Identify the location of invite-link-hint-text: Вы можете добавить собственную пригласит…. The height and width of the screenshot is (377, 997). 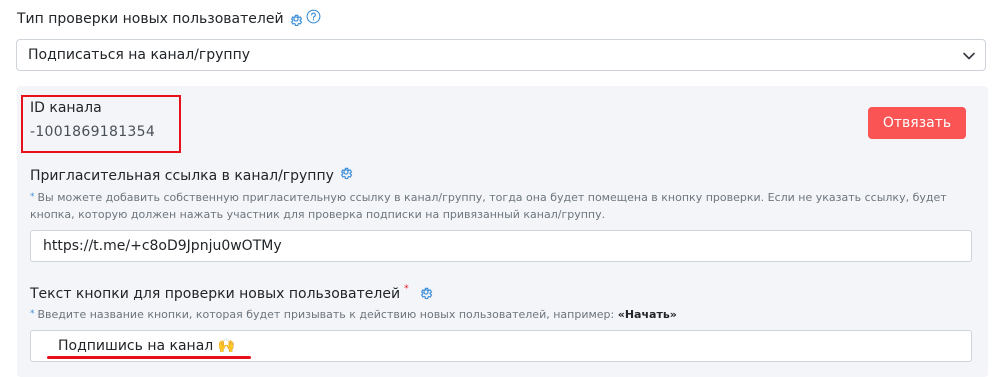
(488, 206).